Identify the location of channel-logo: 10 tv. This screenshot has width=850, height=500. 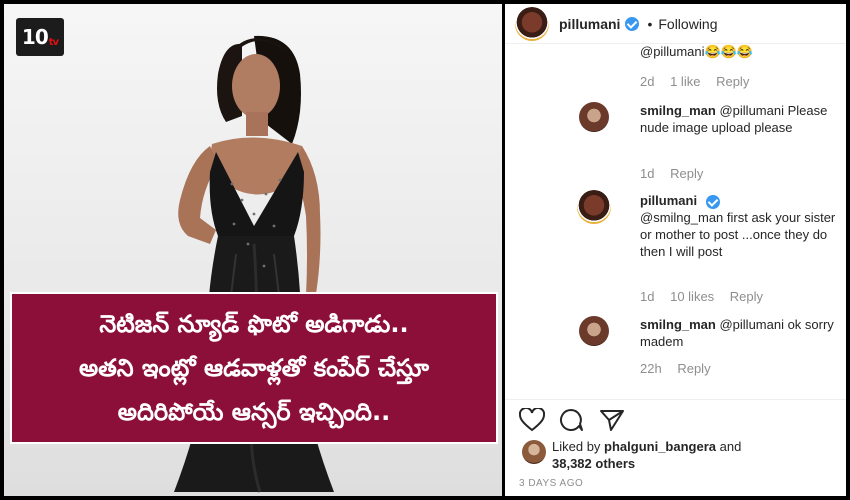
(40, 37).